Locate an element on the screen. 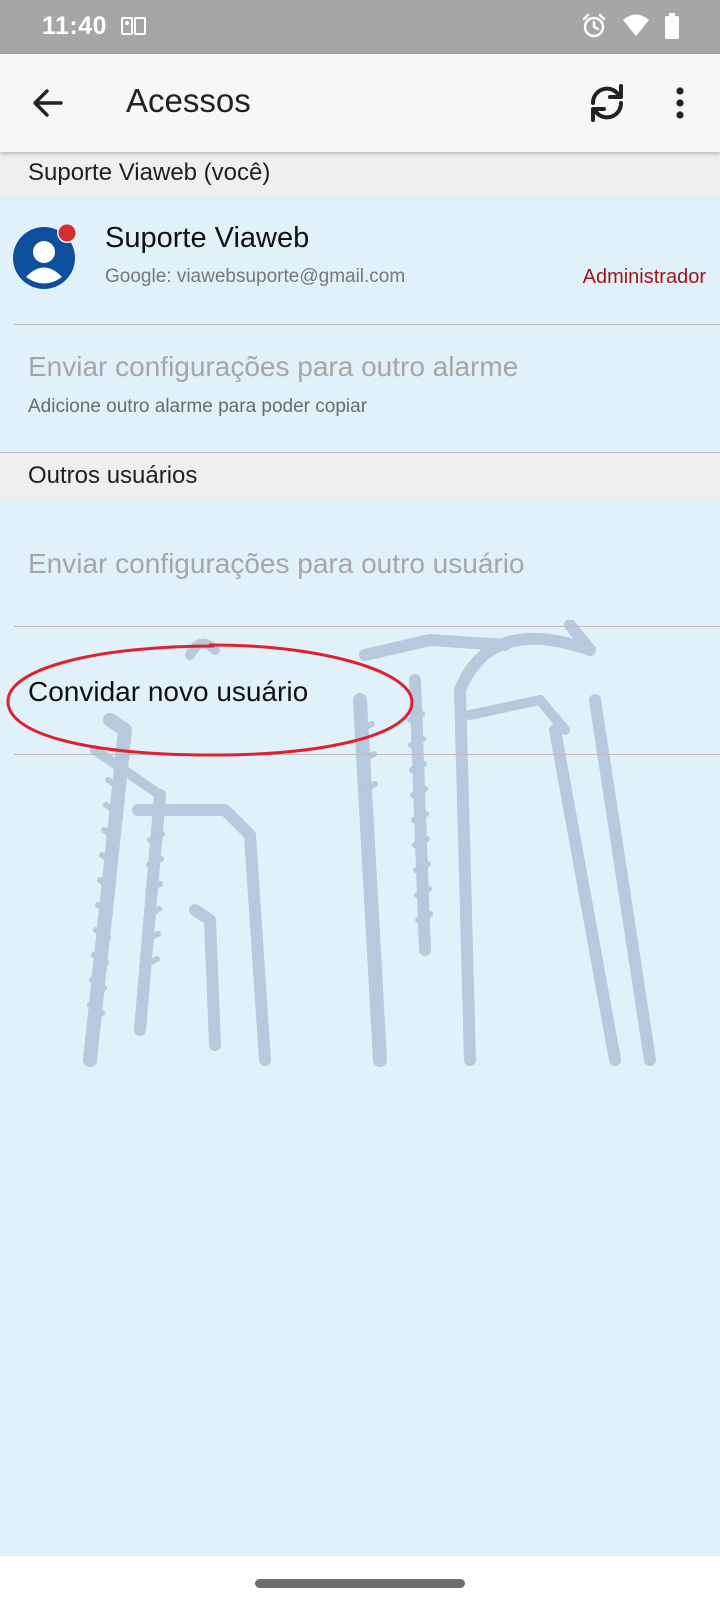  arrow-left-icon is located at coordinates (48, 103).